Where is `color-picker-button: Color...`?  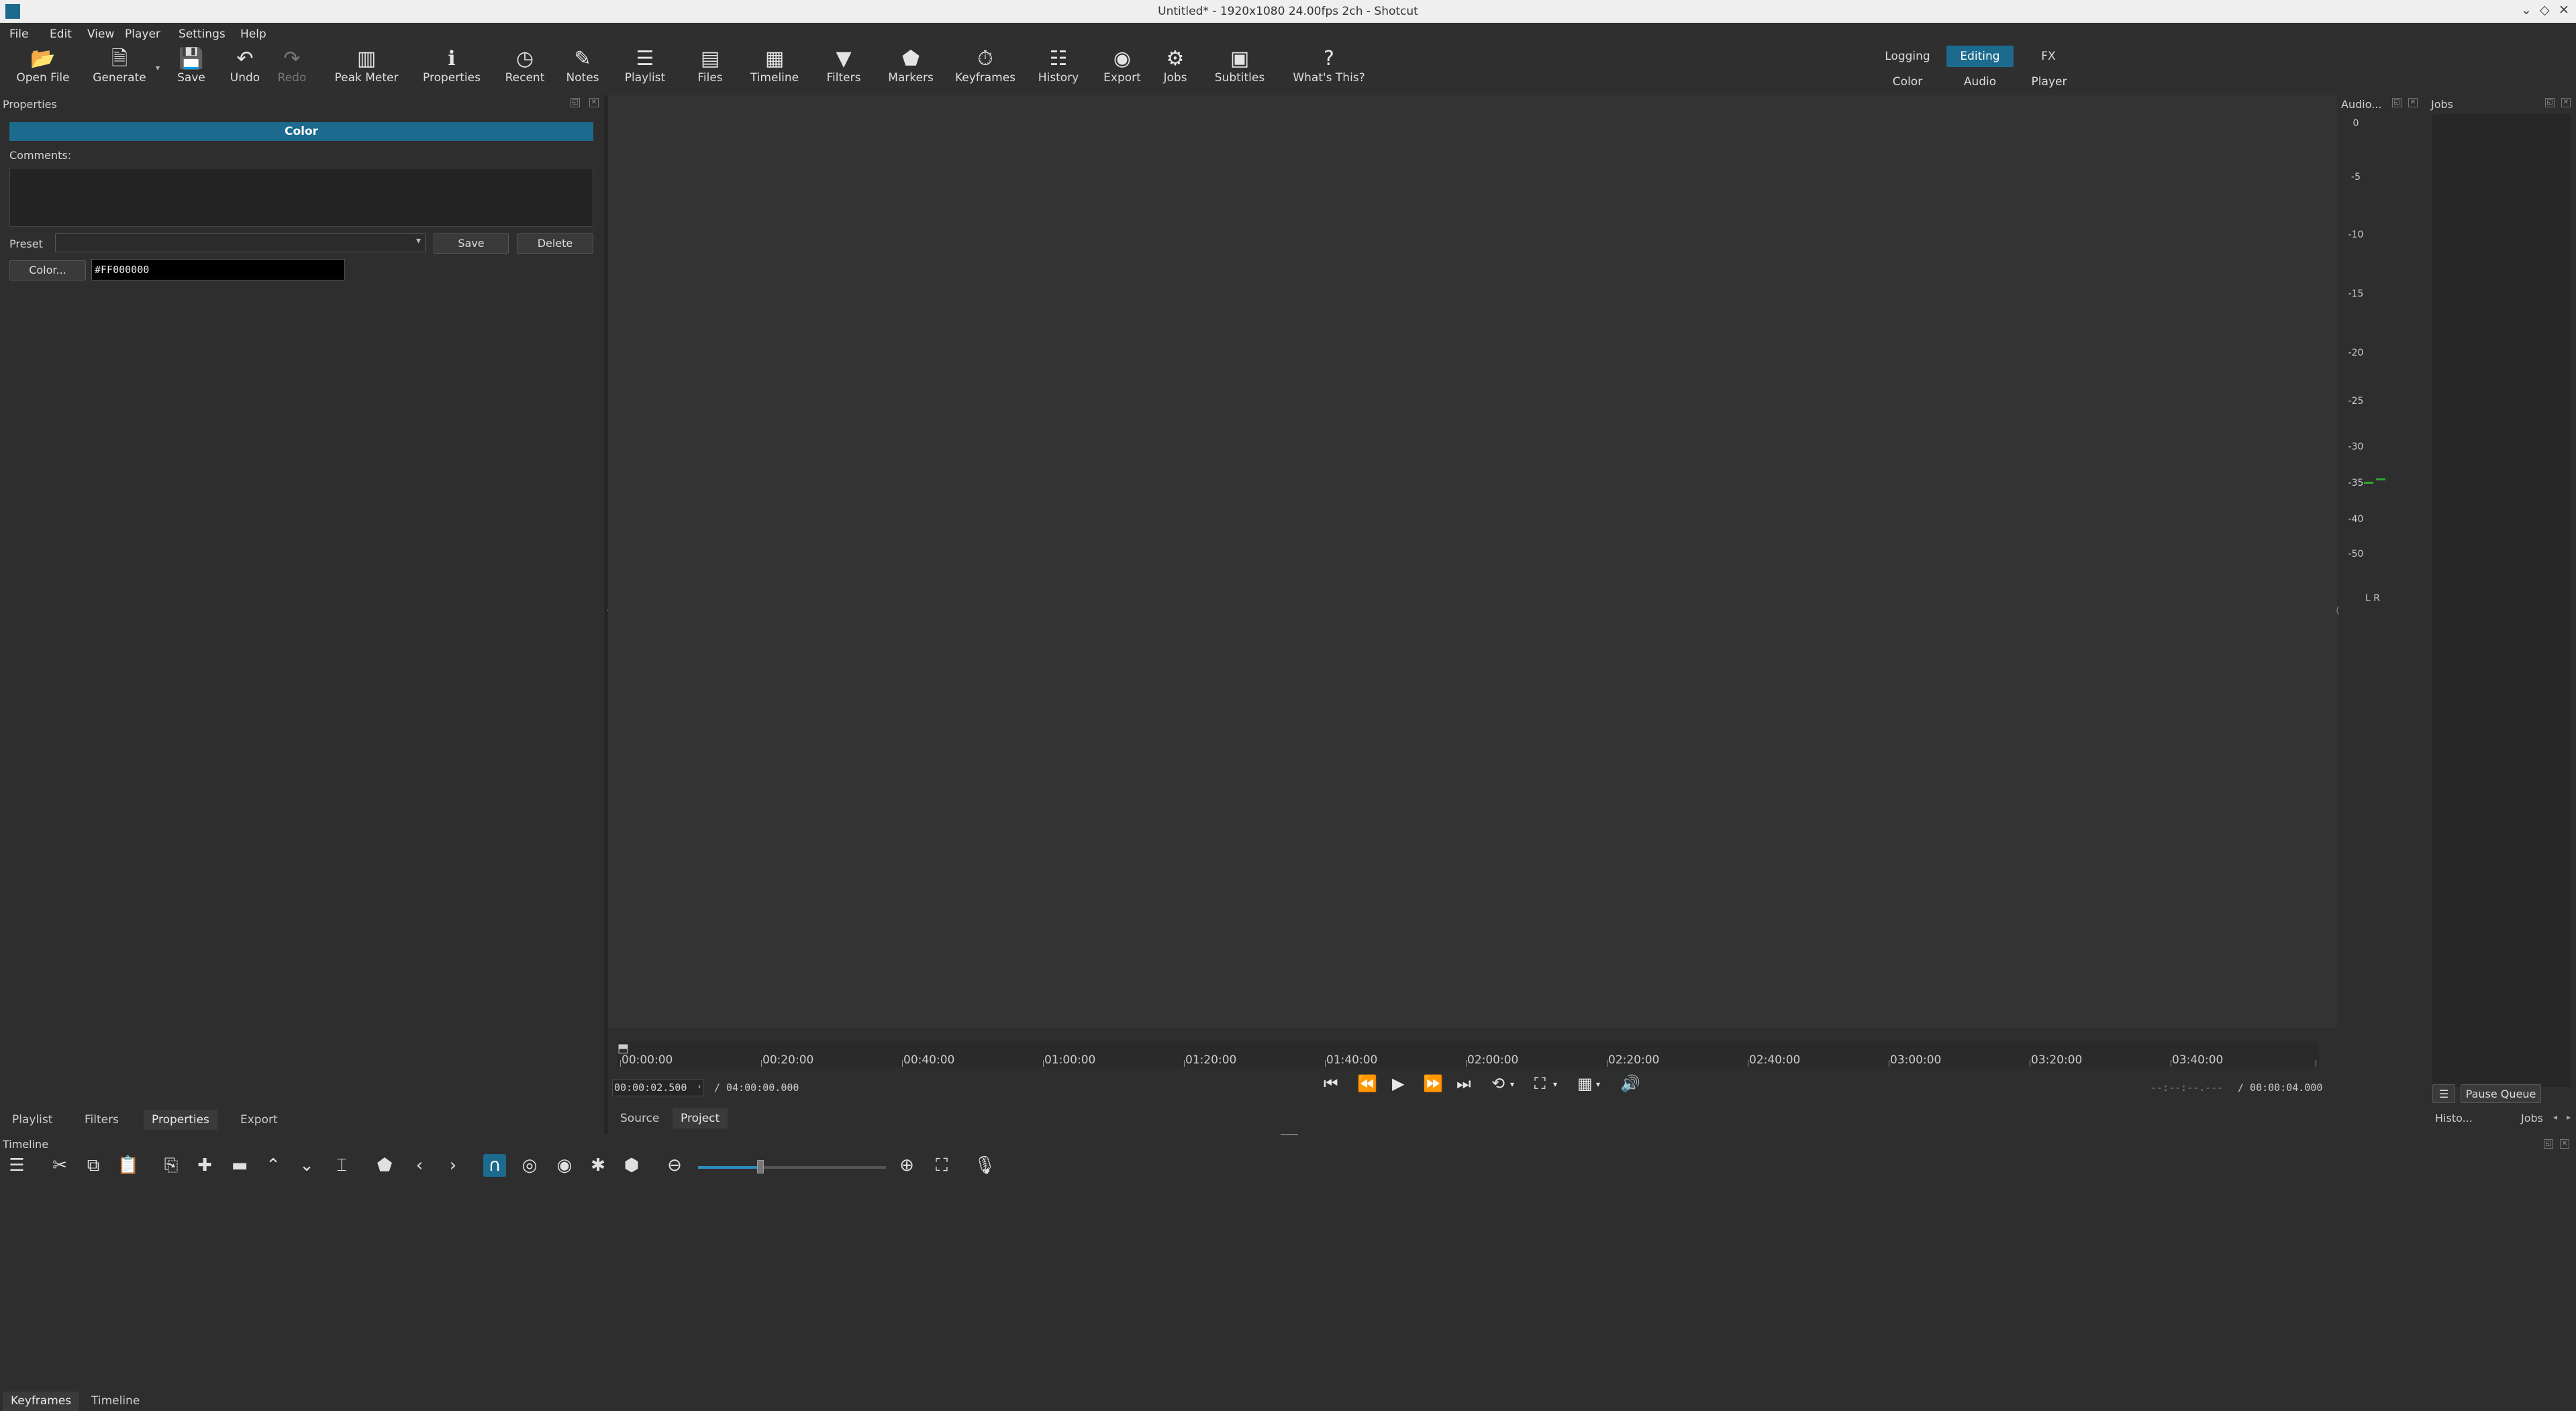 color-picker-button: Color... is located at coordinates (47, 270).